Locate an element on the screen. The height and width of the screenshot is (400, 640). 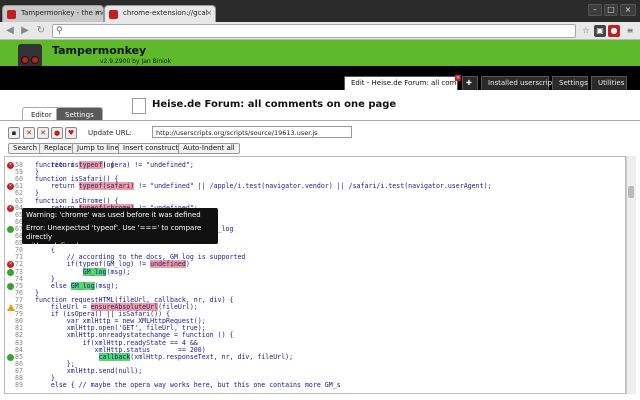
subtab-settings-label: Settings is located at coordinates (79, 115).